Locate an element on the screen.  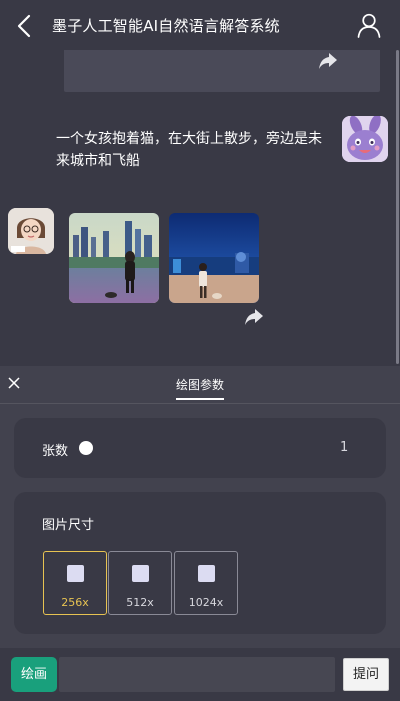
girl-with-glasses-avatar is located at coordinates (31, 231).